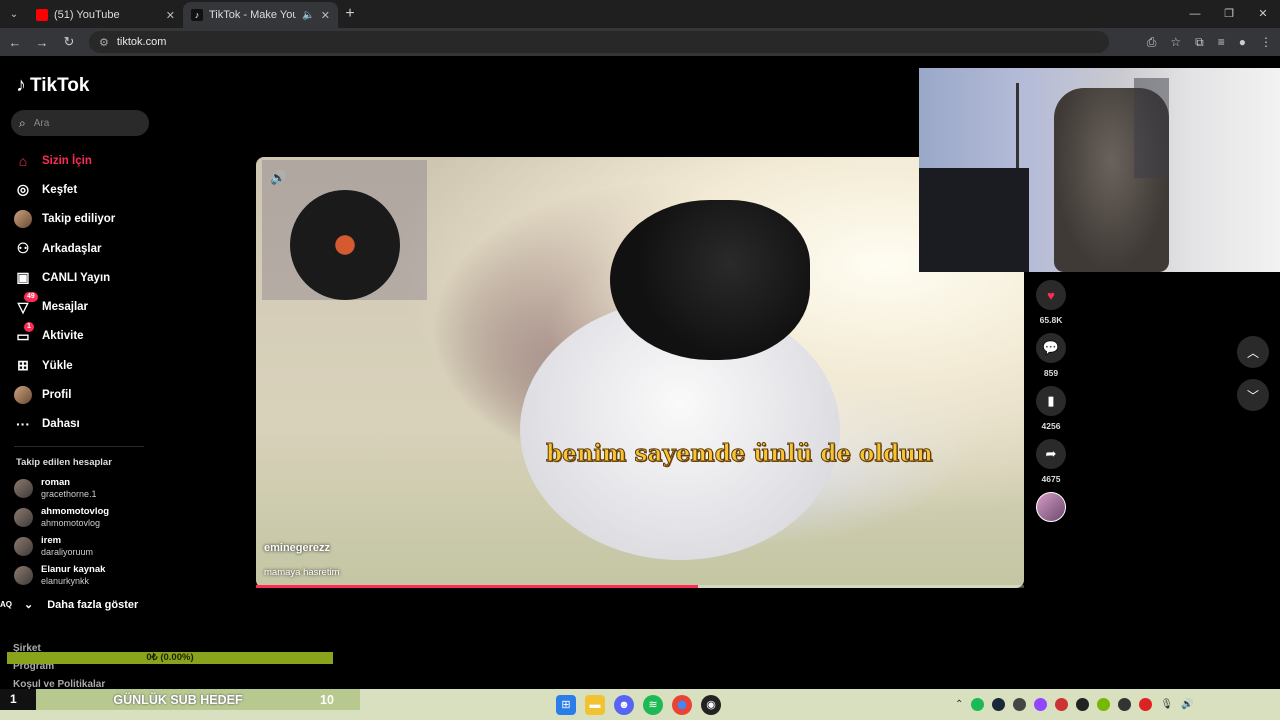  Describe the element at coordinates (1195, 14) in the screenshot. I see `minimize-button: —` at that location.